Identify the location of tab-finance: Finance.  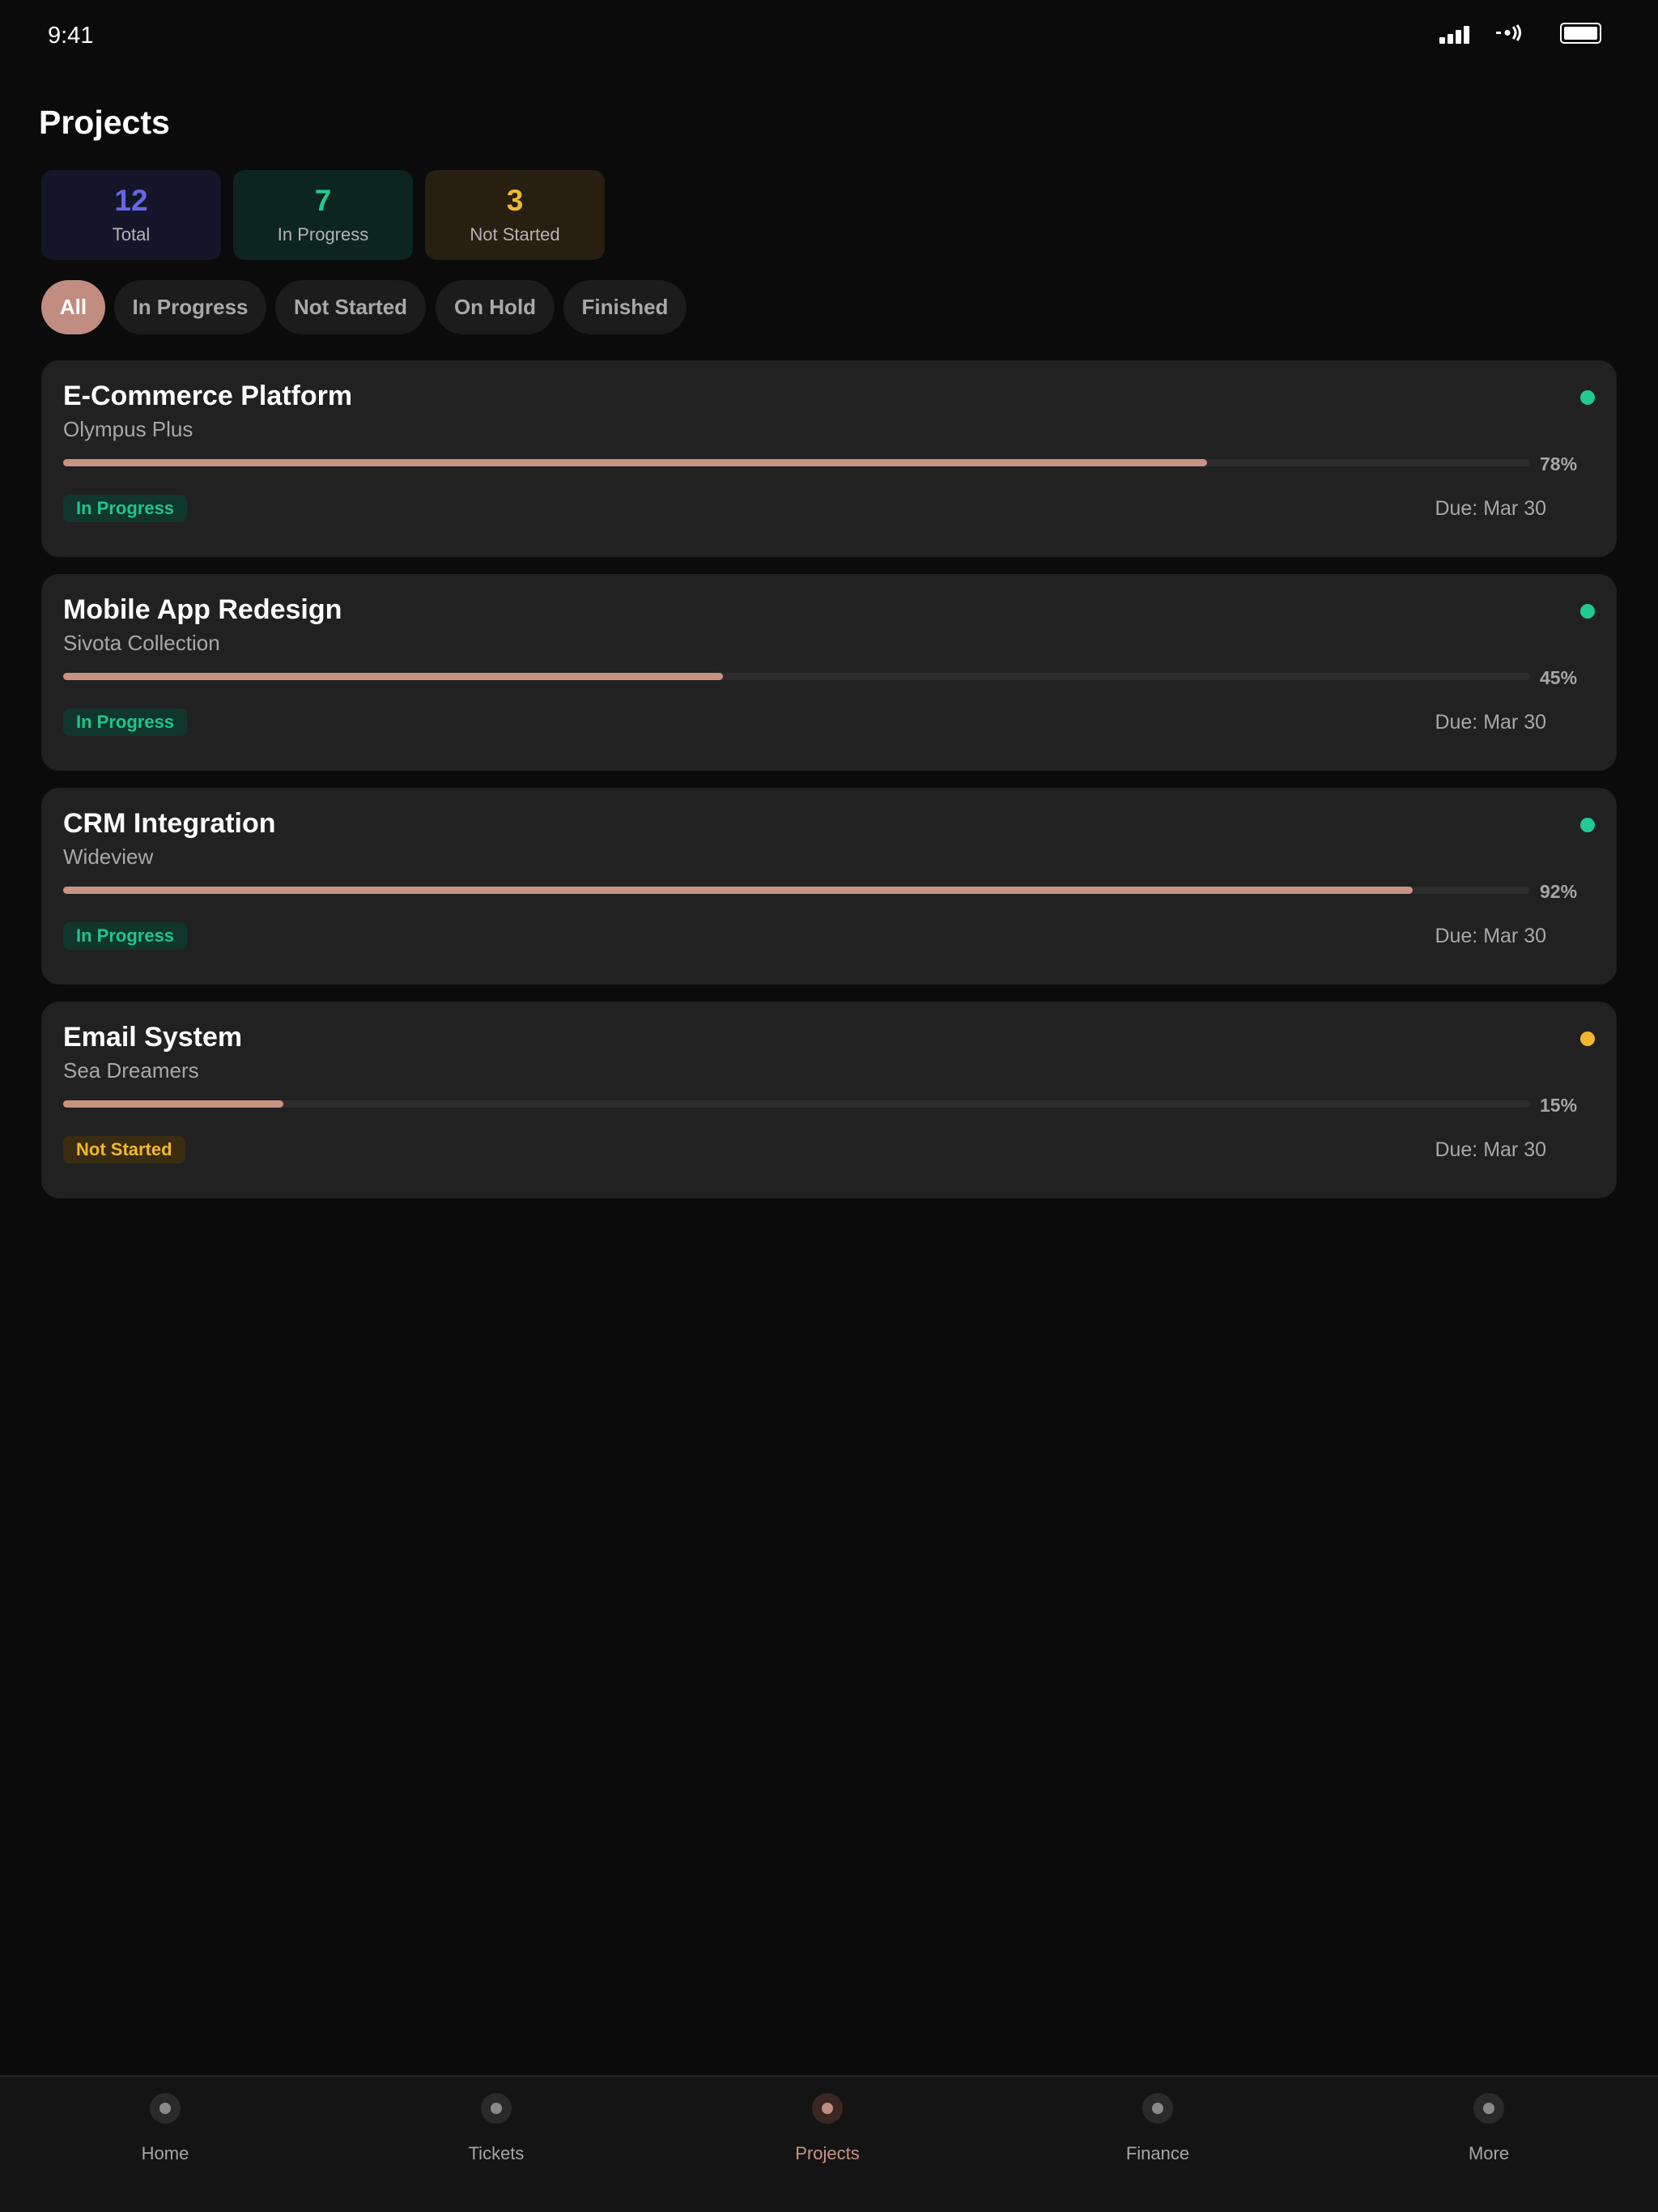
(1158, 2137).